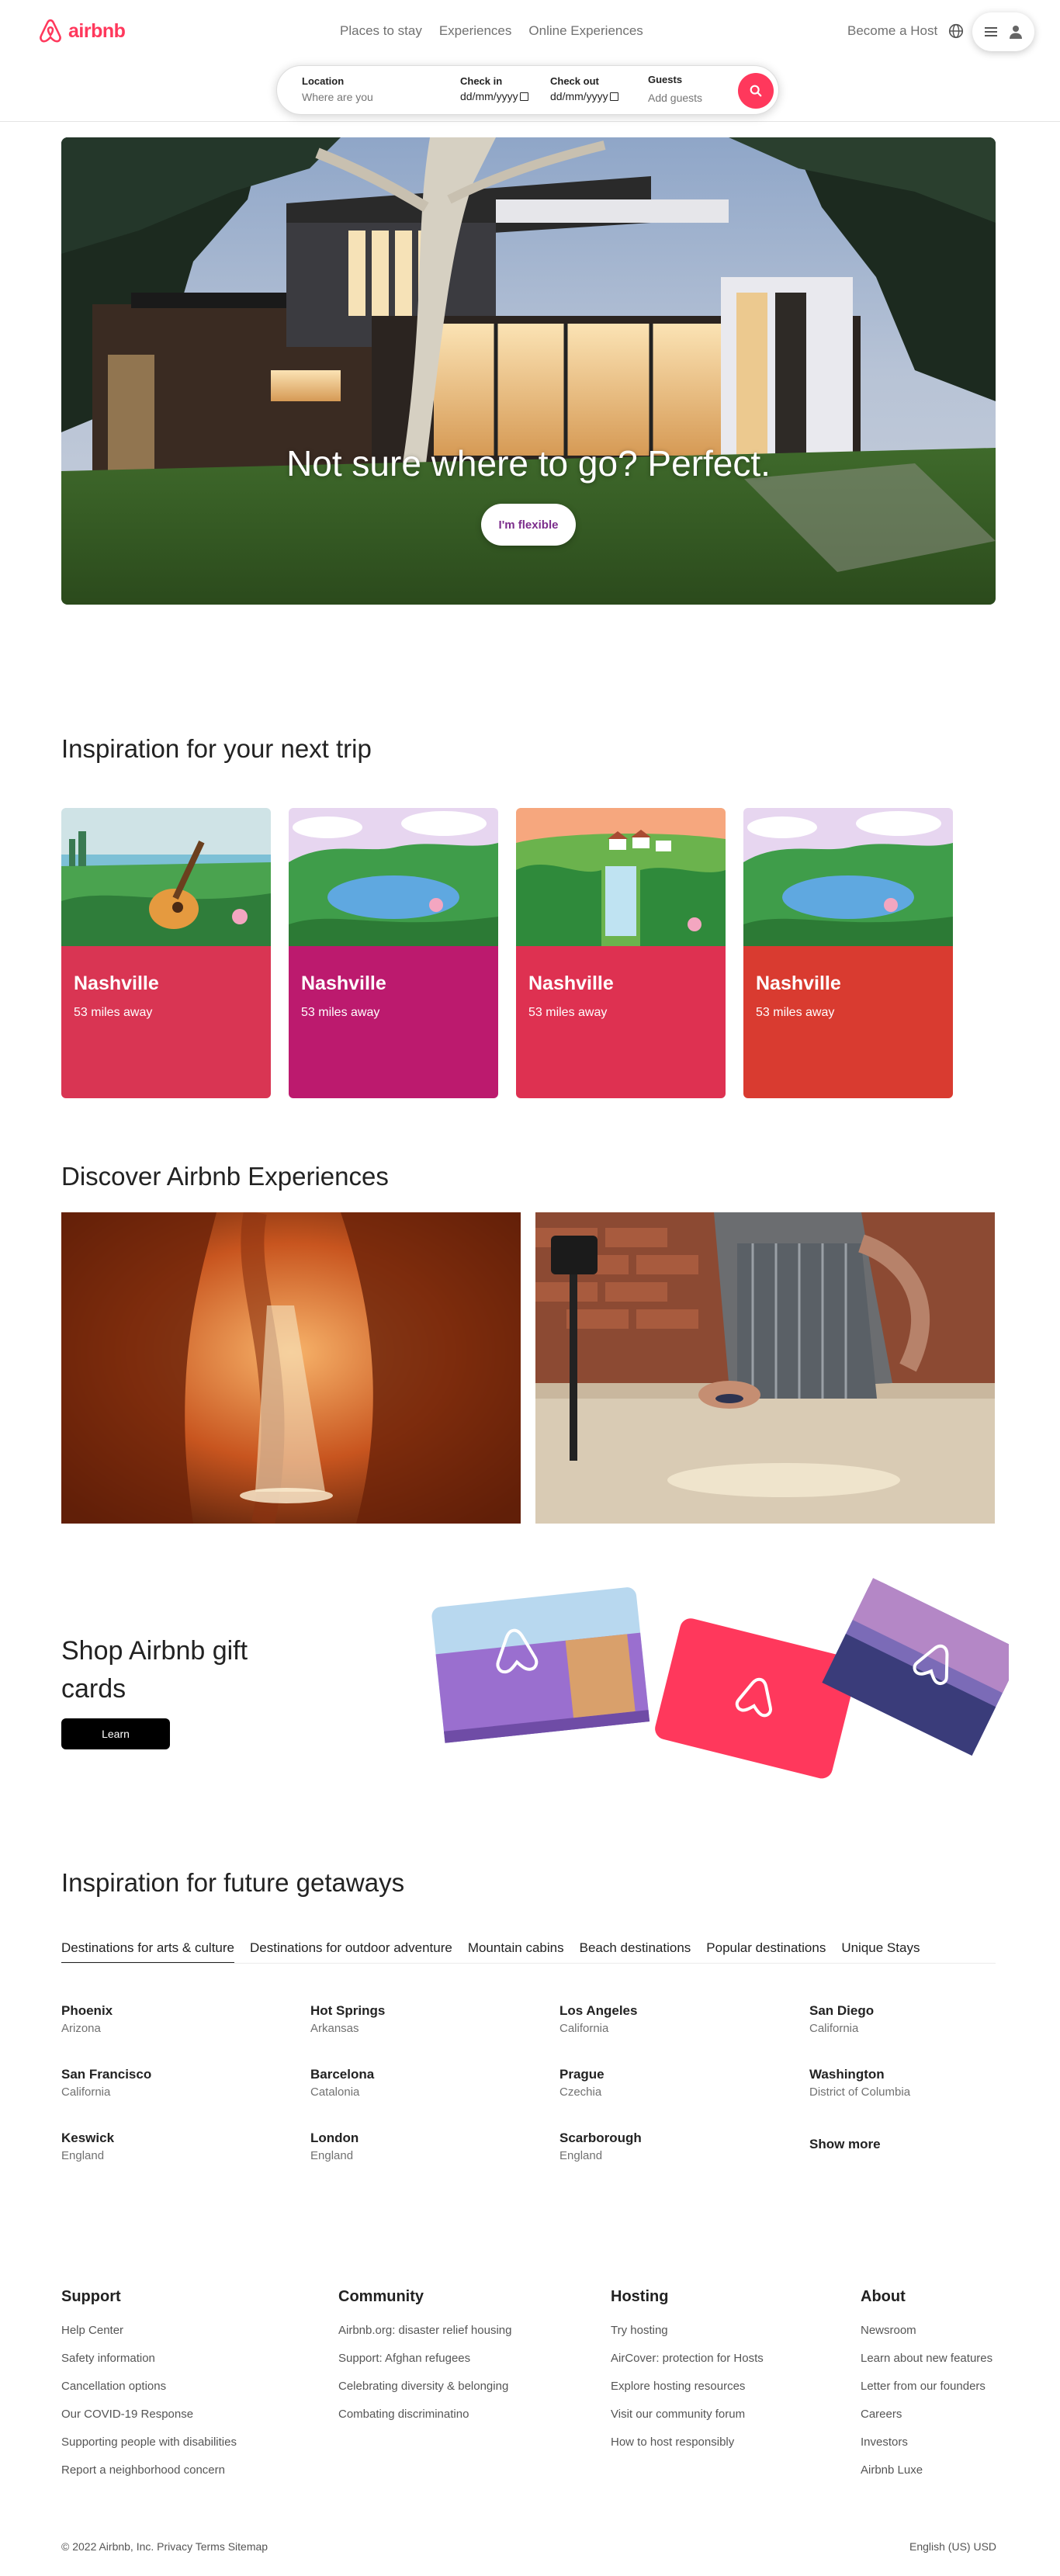 The image size is (1060, 2576). What do you see at coordinates (926, 2421) in the screenshot?
I see `footer-link: Careers` at bounding box center [926, 2421].